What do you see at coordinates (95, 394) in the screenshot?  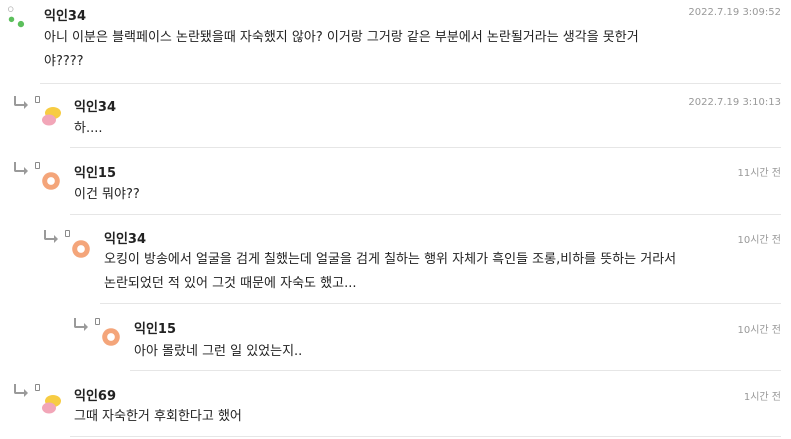 I see `comment-author: 익인69` at bounding box center [95, 394].